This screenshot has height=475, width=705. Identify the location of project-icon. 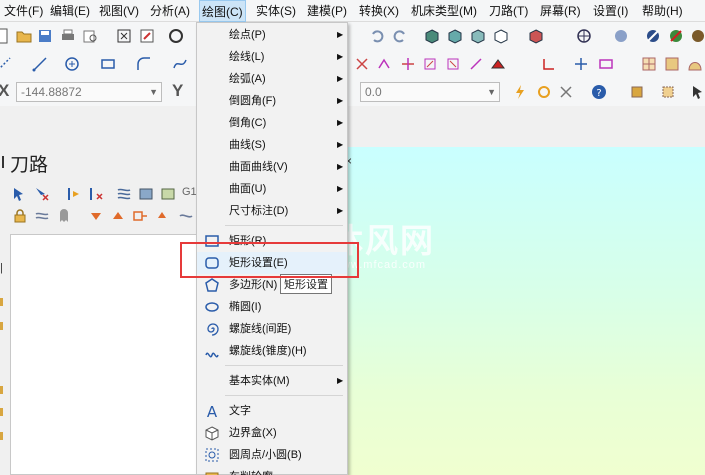
(549, 64).